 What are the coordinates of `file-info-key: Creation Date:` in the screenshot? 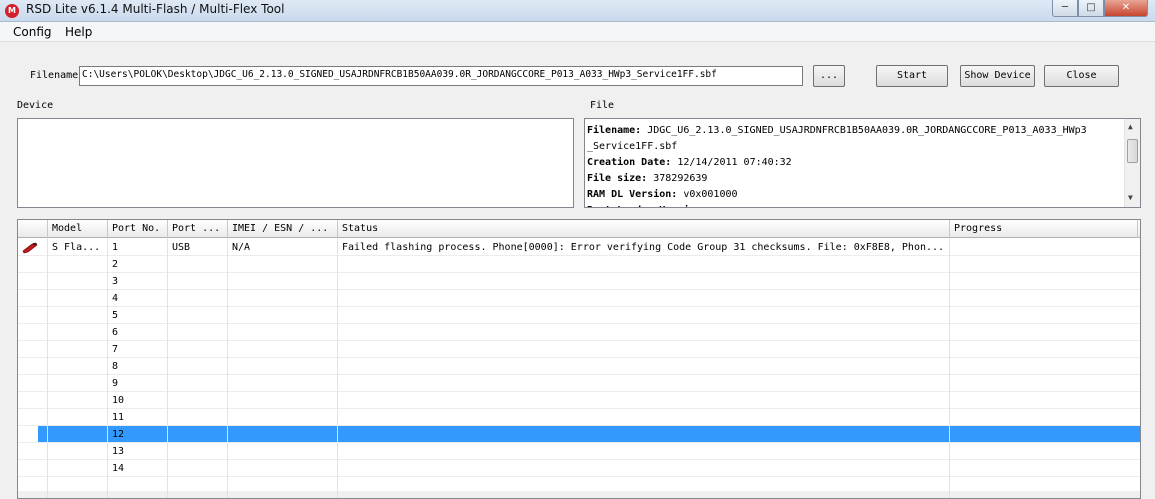 It's located at (629, 162).